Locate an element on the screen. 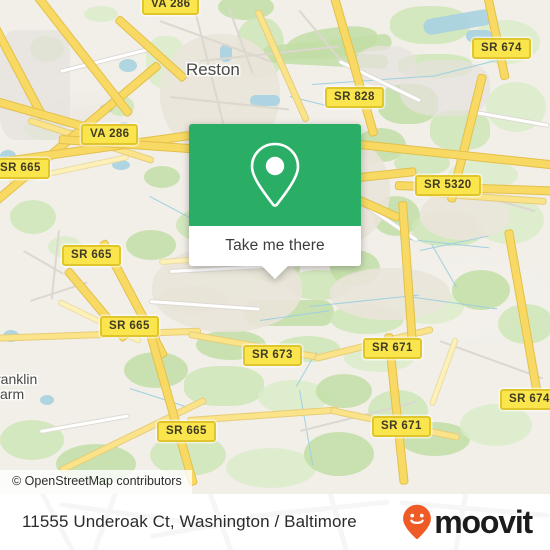  take-me-there-label: Take me there is located at coordinates (275, 245).